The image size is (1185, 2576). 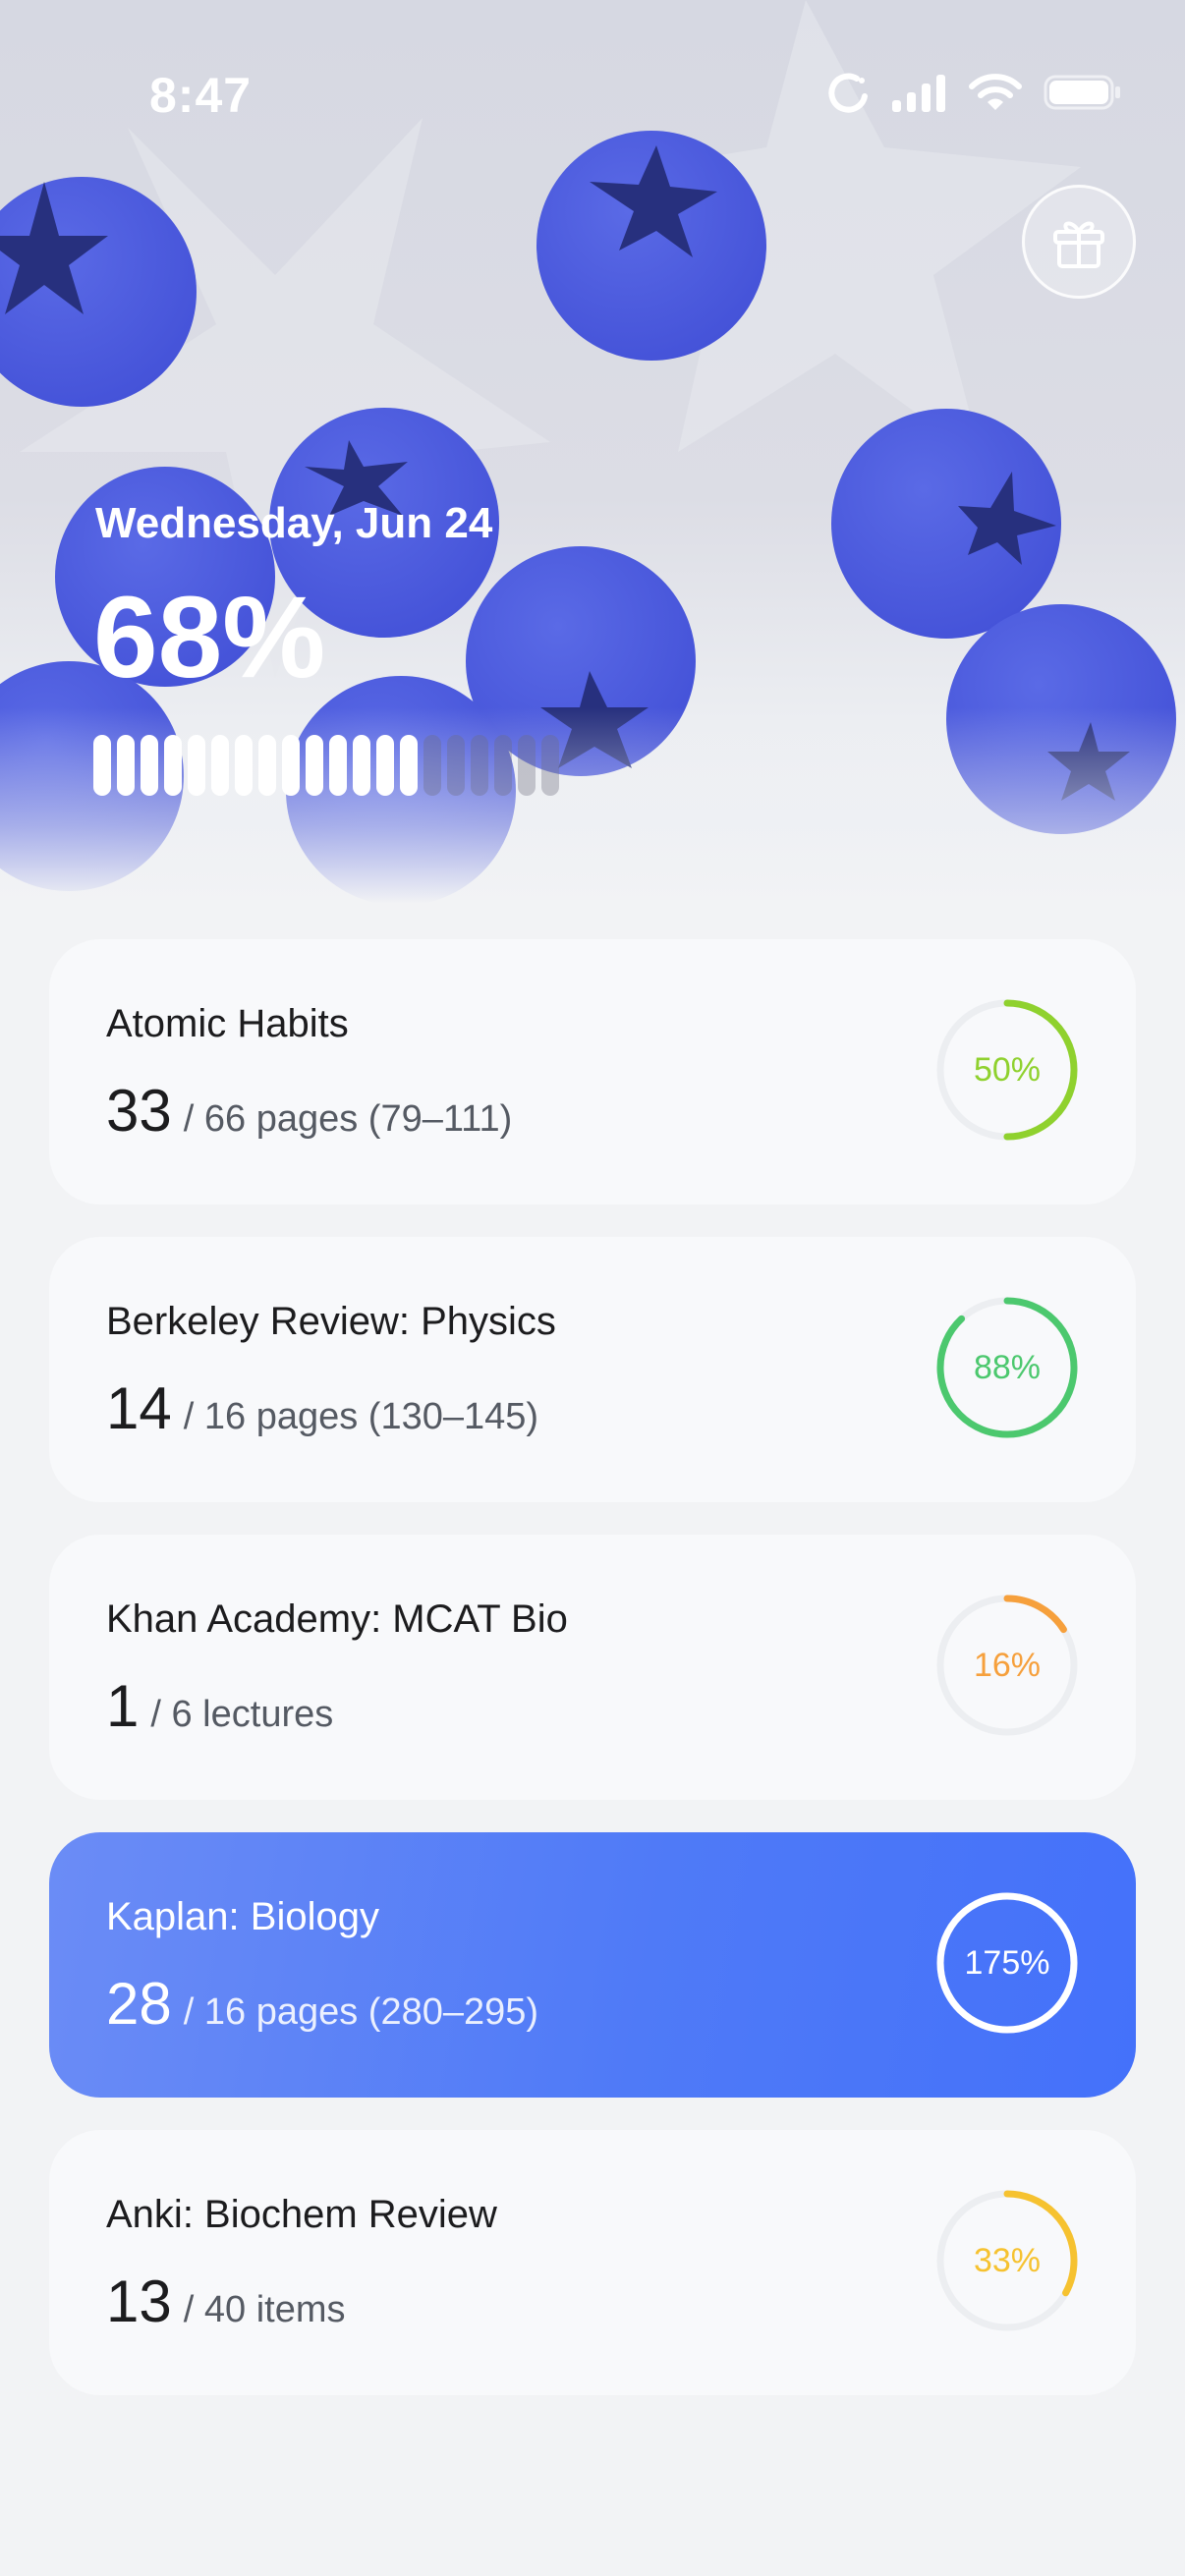 I want to click on daily-progress-bar, so click(x=326, y=765).